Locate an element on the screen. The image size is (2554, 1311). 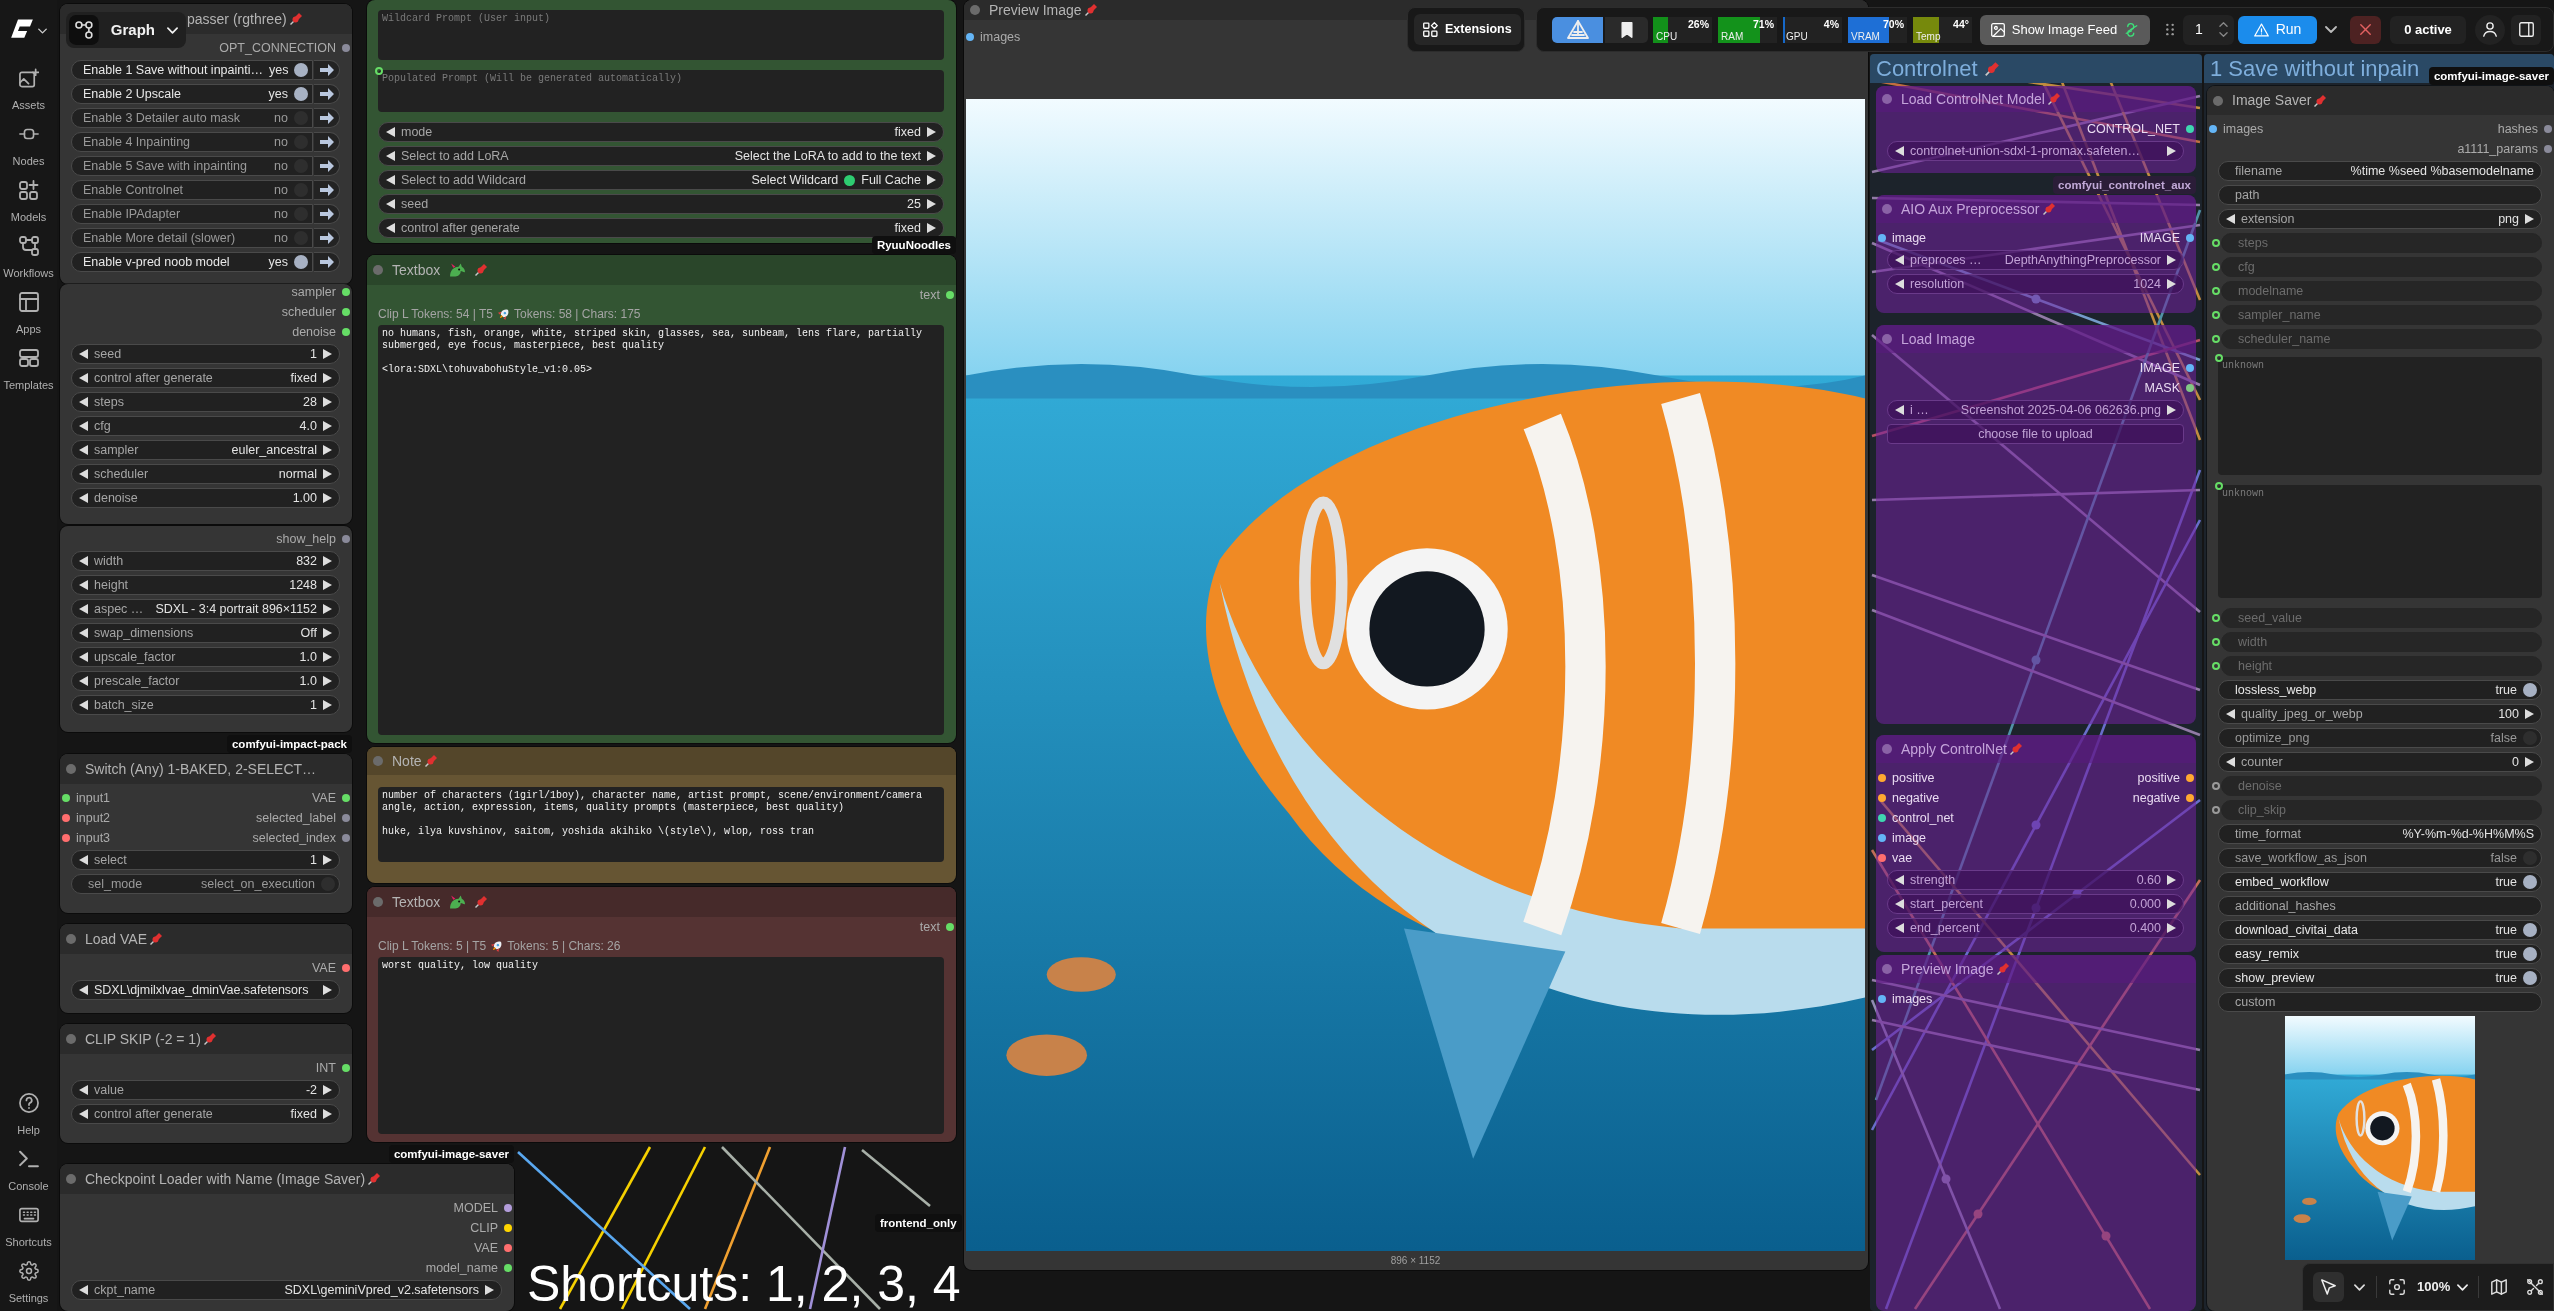
toggle-widget: Enable v-pred noob model yes is located at coordinates (192, 262).